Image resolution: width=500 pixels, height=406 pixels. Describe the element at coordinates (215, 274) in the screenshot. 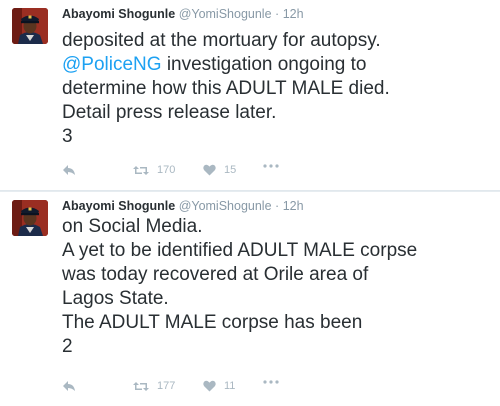

I see `tweet-line: was today recovered at Orile area of` at that location.